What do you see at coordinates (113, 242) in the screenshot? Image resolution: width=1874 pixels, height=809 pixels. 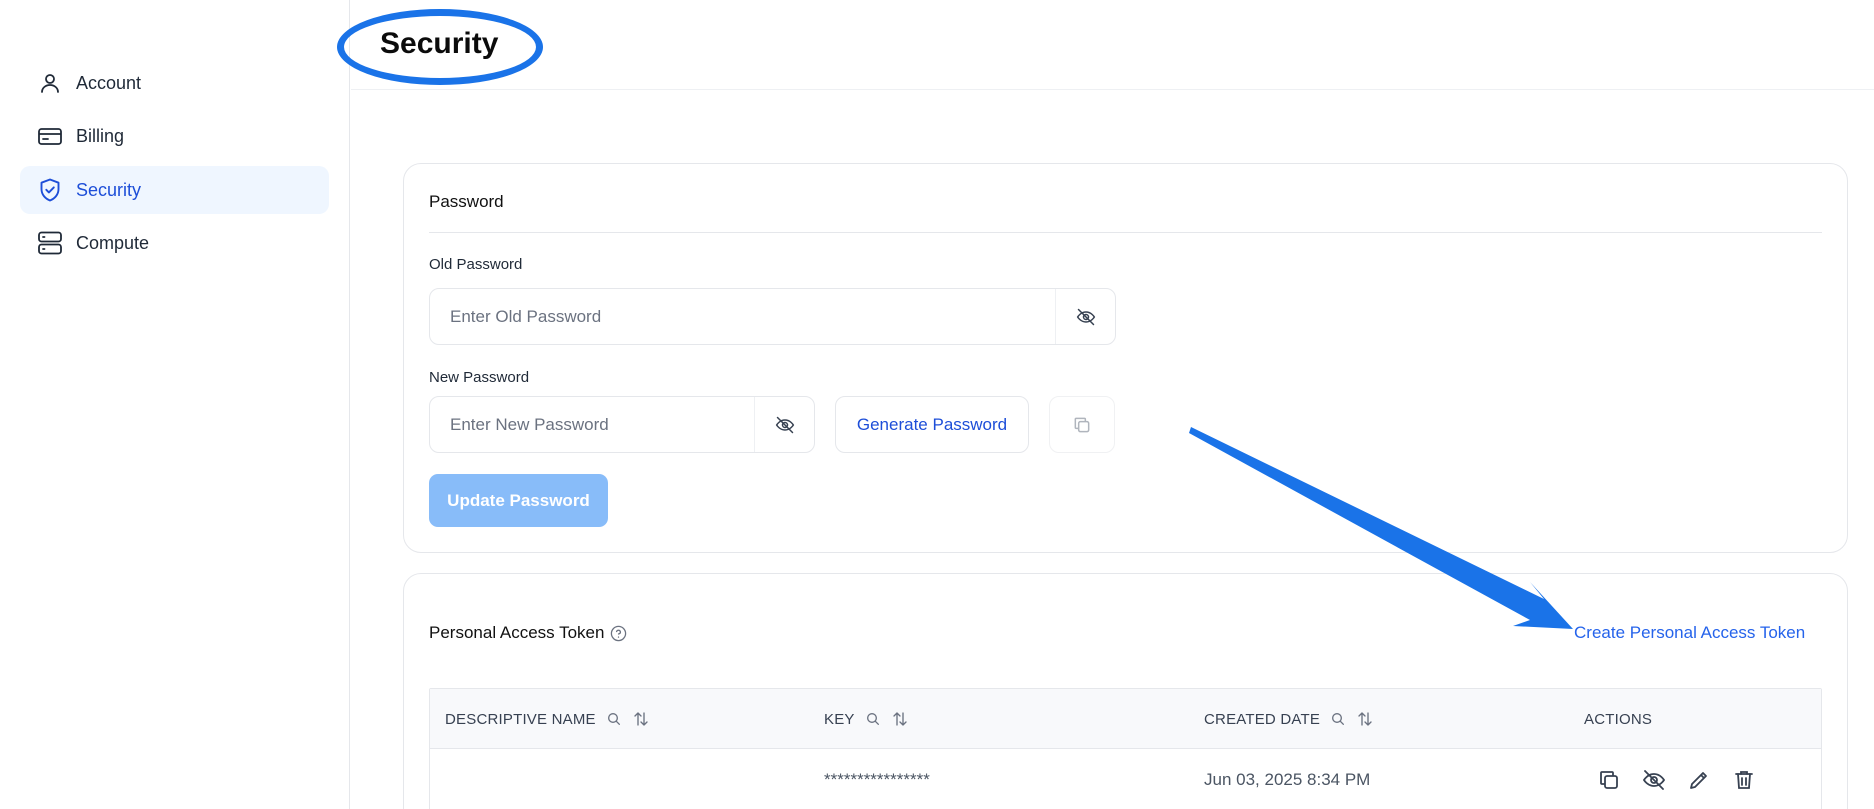 I see `sidebar-item-label: Compute` at bounding box center [113, 242].